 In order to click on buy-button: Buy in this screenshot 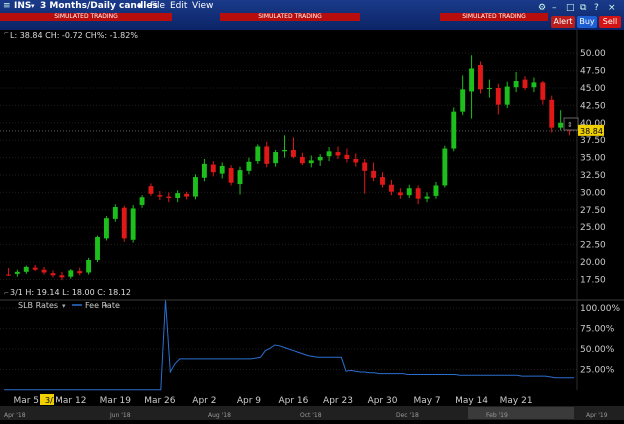, I will do `click(587, 22)`.